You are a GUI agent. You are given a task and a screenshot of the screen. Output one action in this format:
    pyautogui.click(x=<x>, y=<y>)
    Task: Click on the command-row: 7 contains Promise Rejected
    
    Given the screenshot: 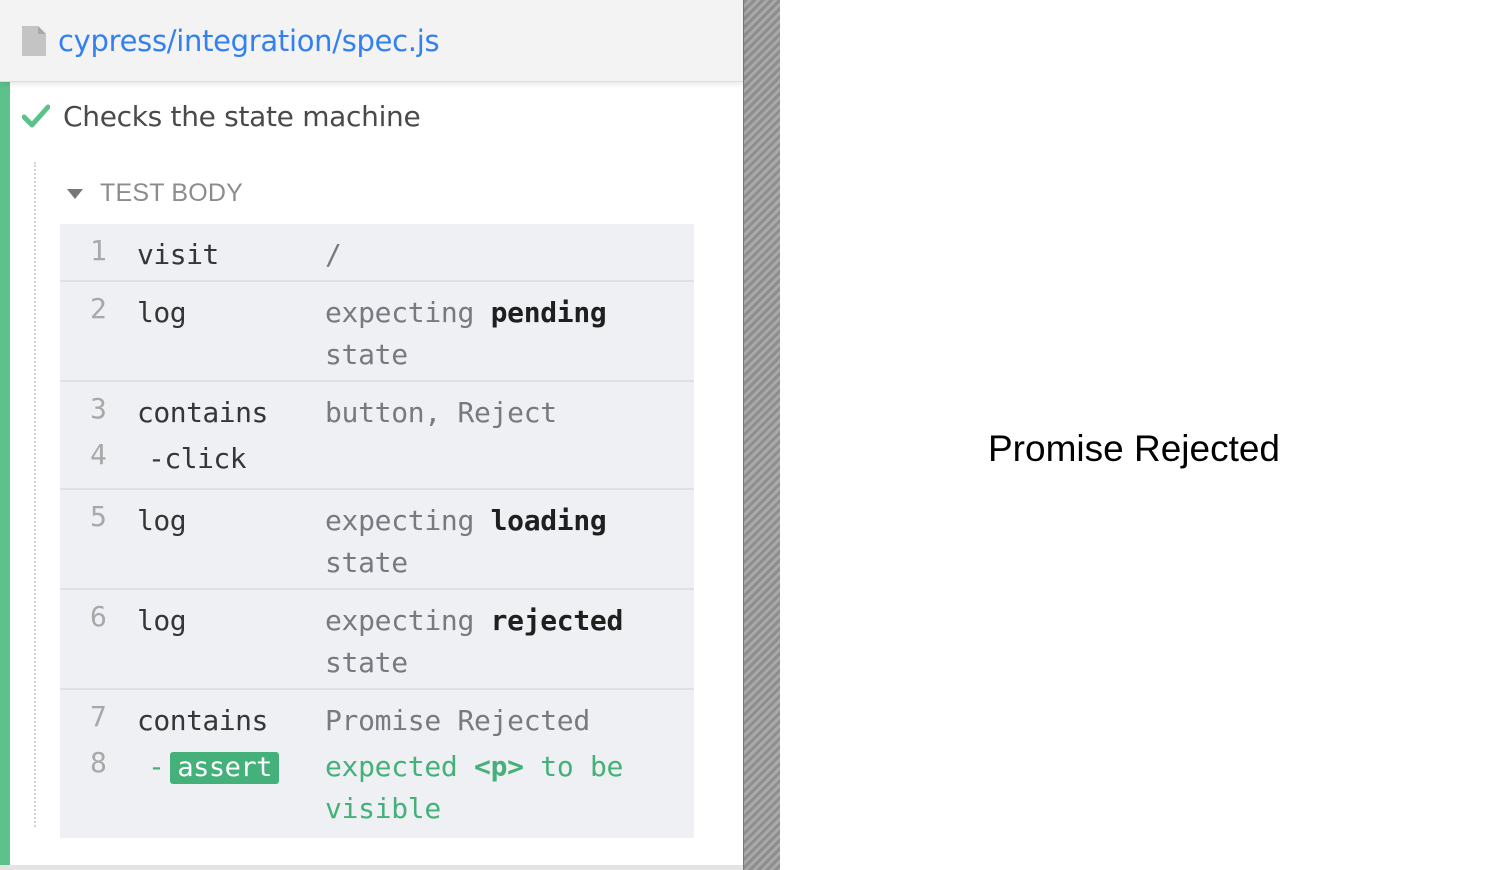 What is the action you would take?
    pyautogui.click(x=377, y=719)
    